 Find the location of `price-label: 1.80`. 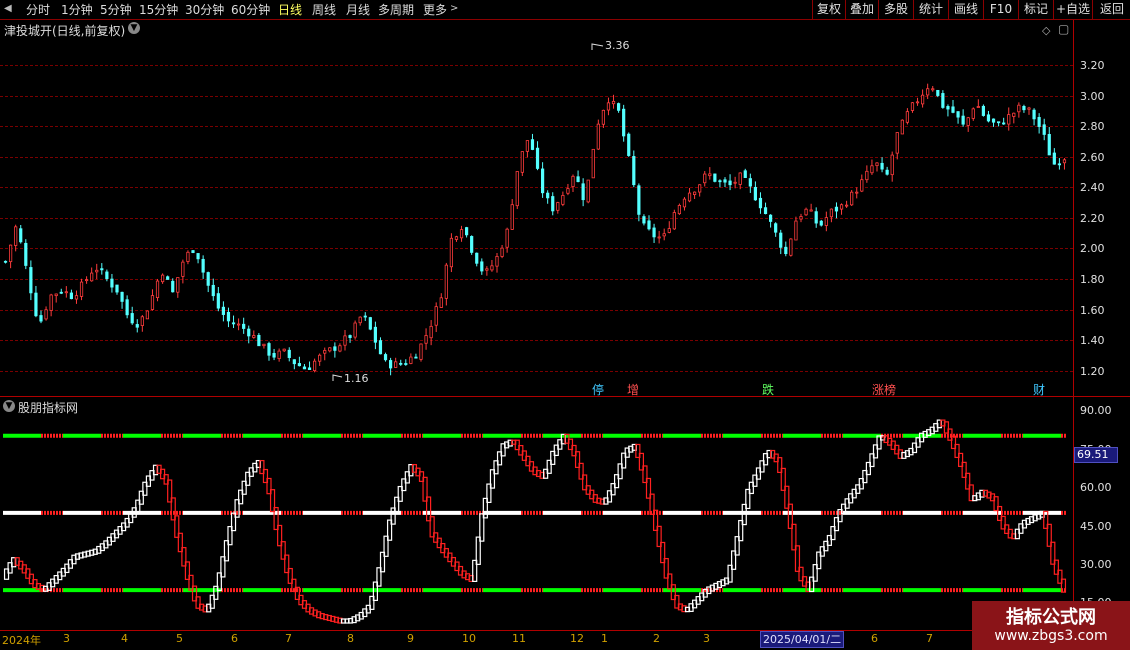

price-label: 1.80 is located at coordinates (1092, 279).